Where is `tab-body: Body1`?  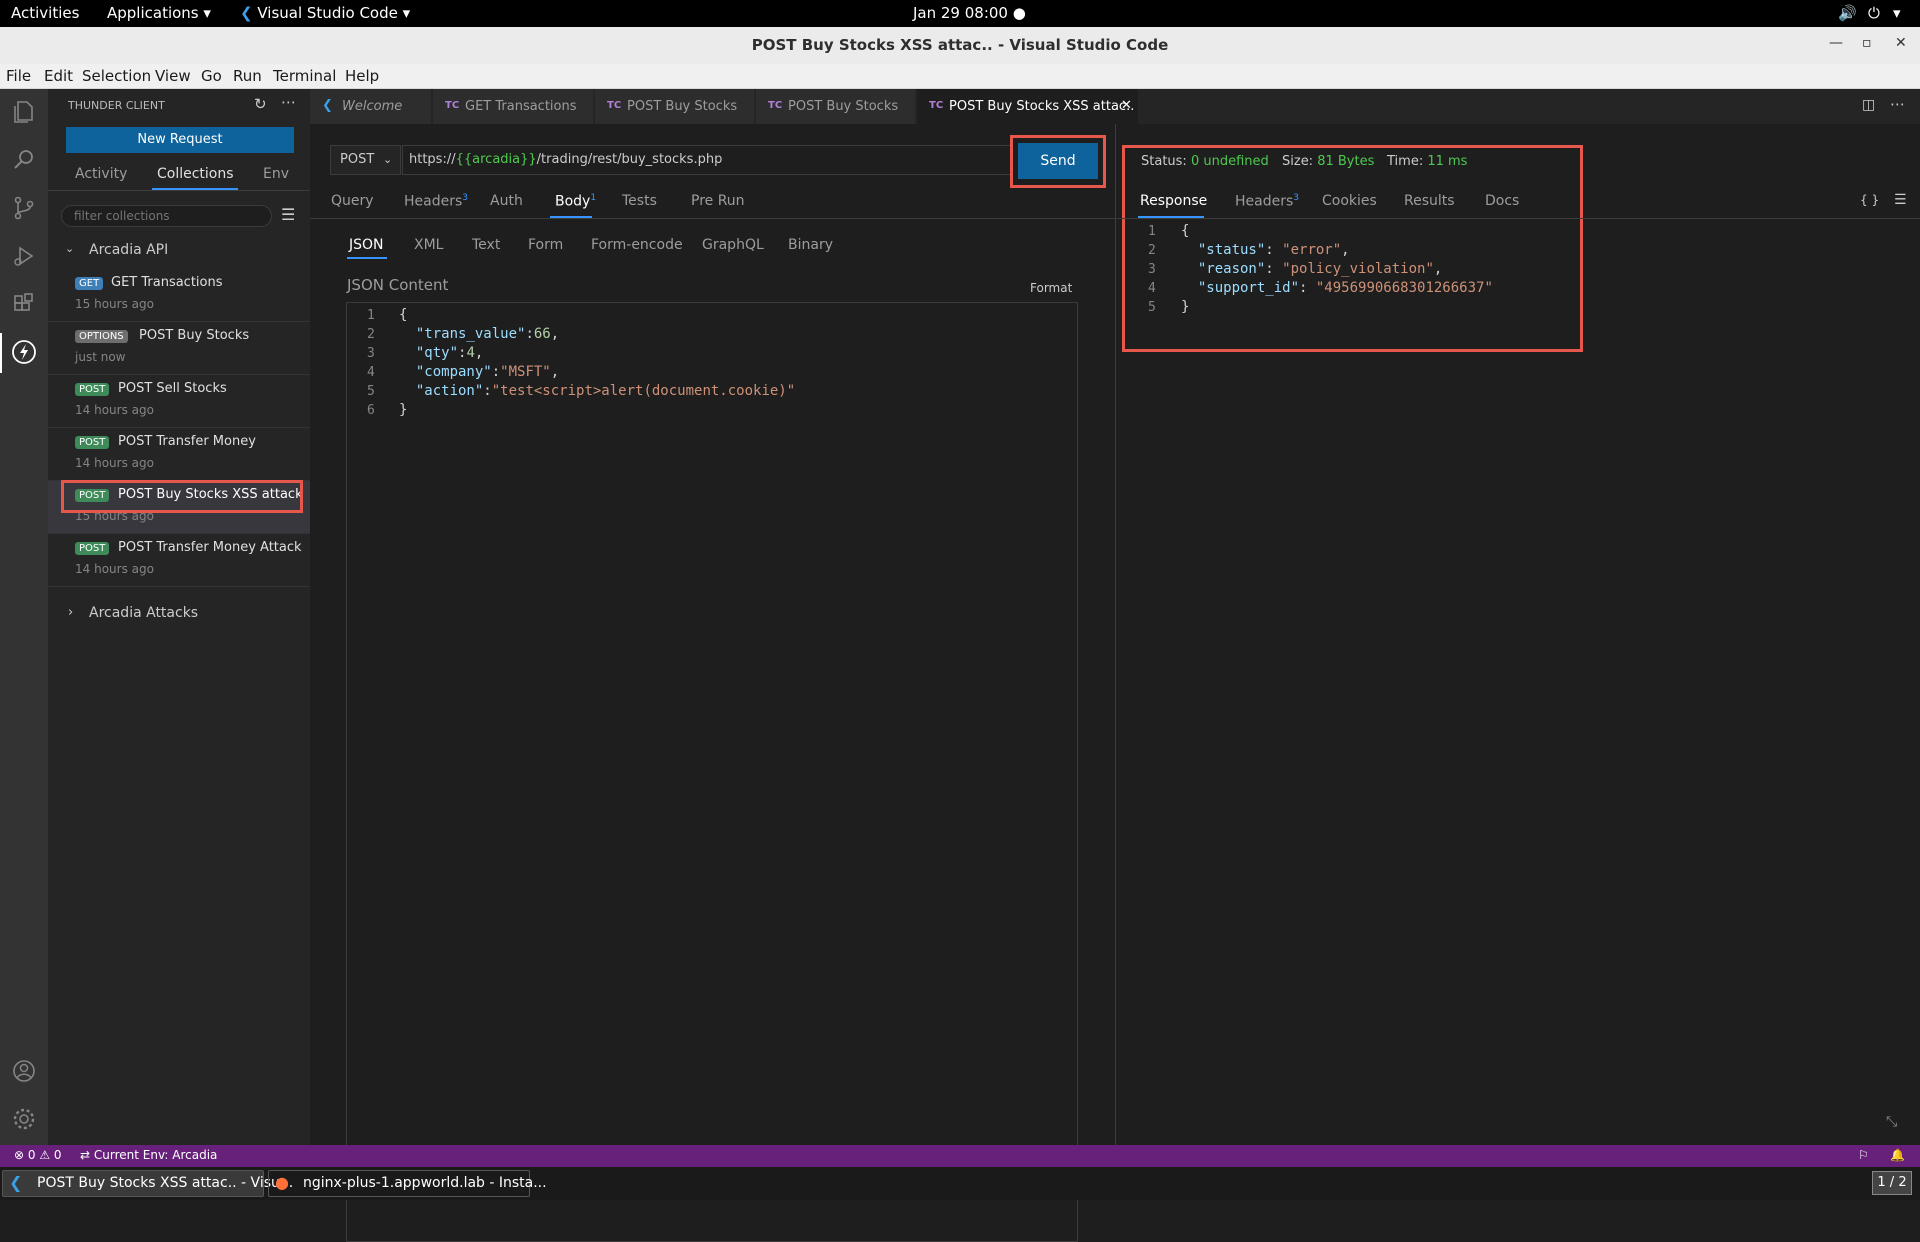 tab-body: Body1 is located at coordinates (575, 201).